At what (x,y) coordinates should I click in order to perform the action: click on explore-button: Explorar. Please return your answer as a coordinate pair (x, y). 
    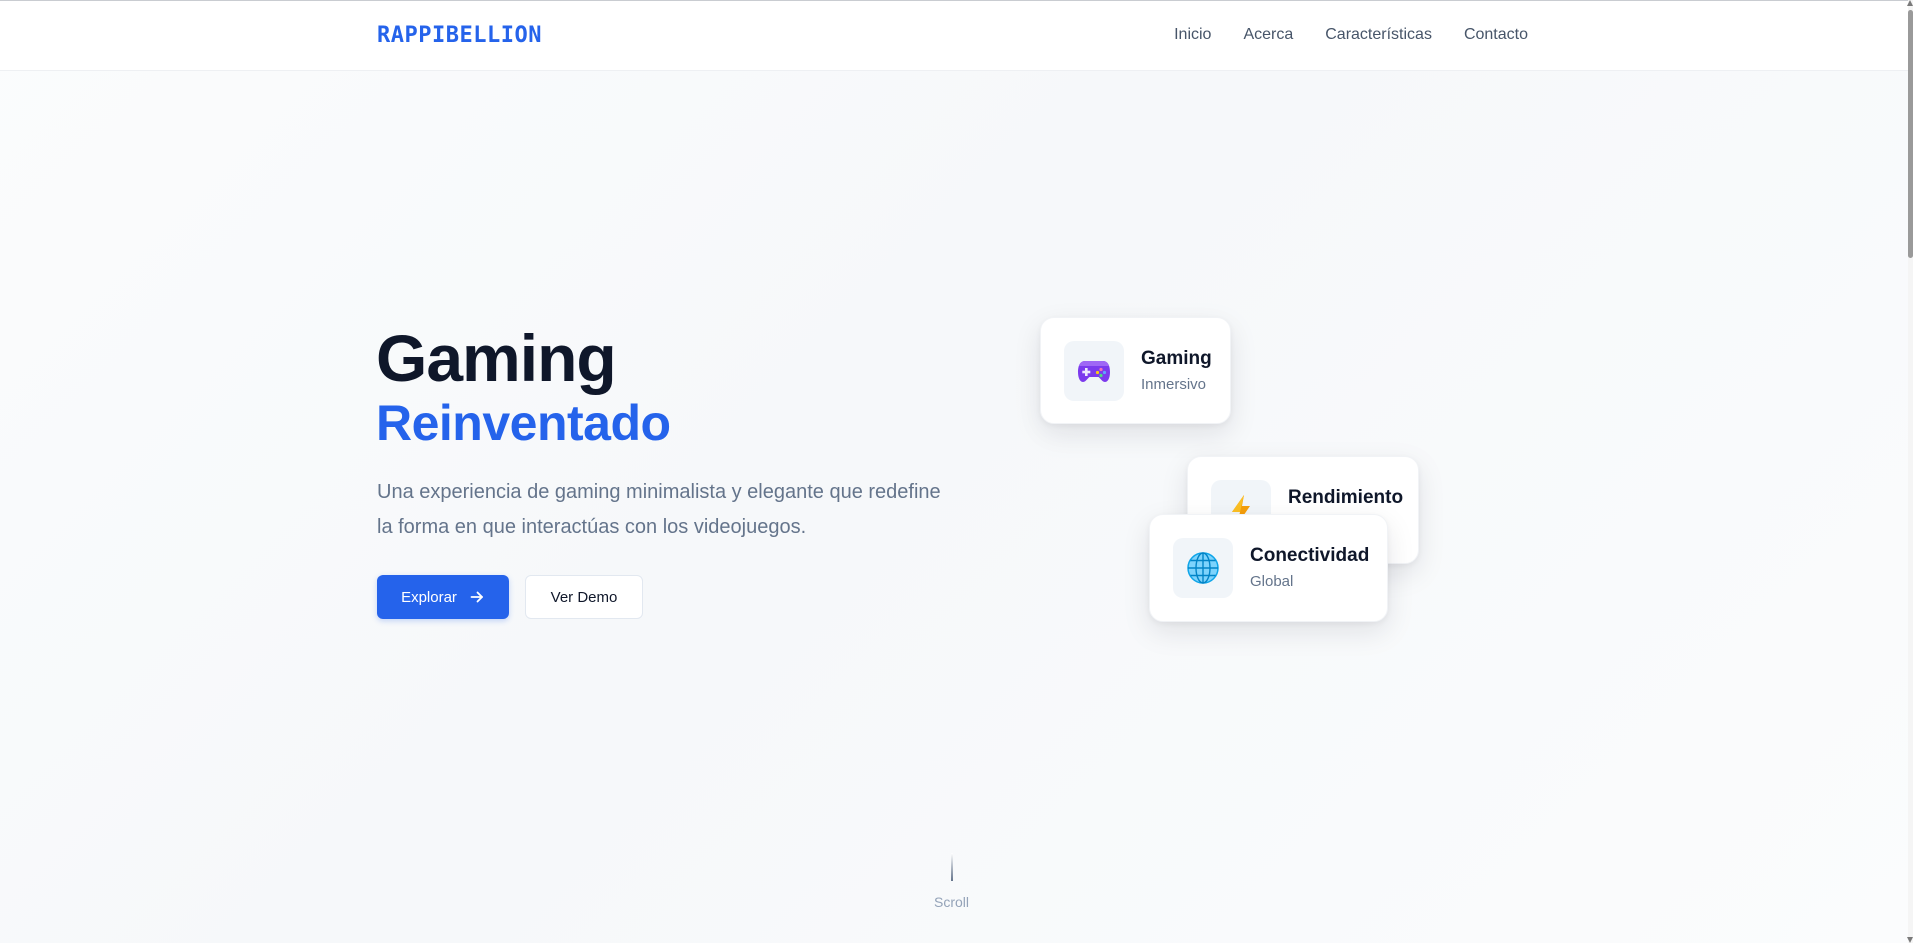
    Looking at the image, I should click on (443, 597).